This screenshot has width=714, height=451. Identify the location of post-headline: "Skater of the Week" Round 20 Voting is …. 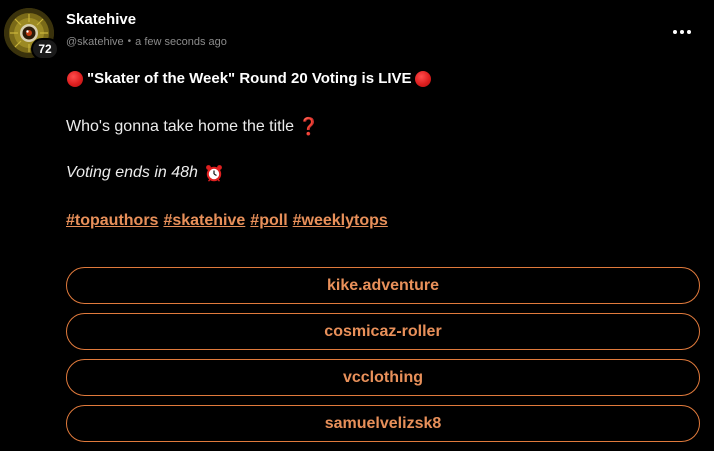
(376, 79).